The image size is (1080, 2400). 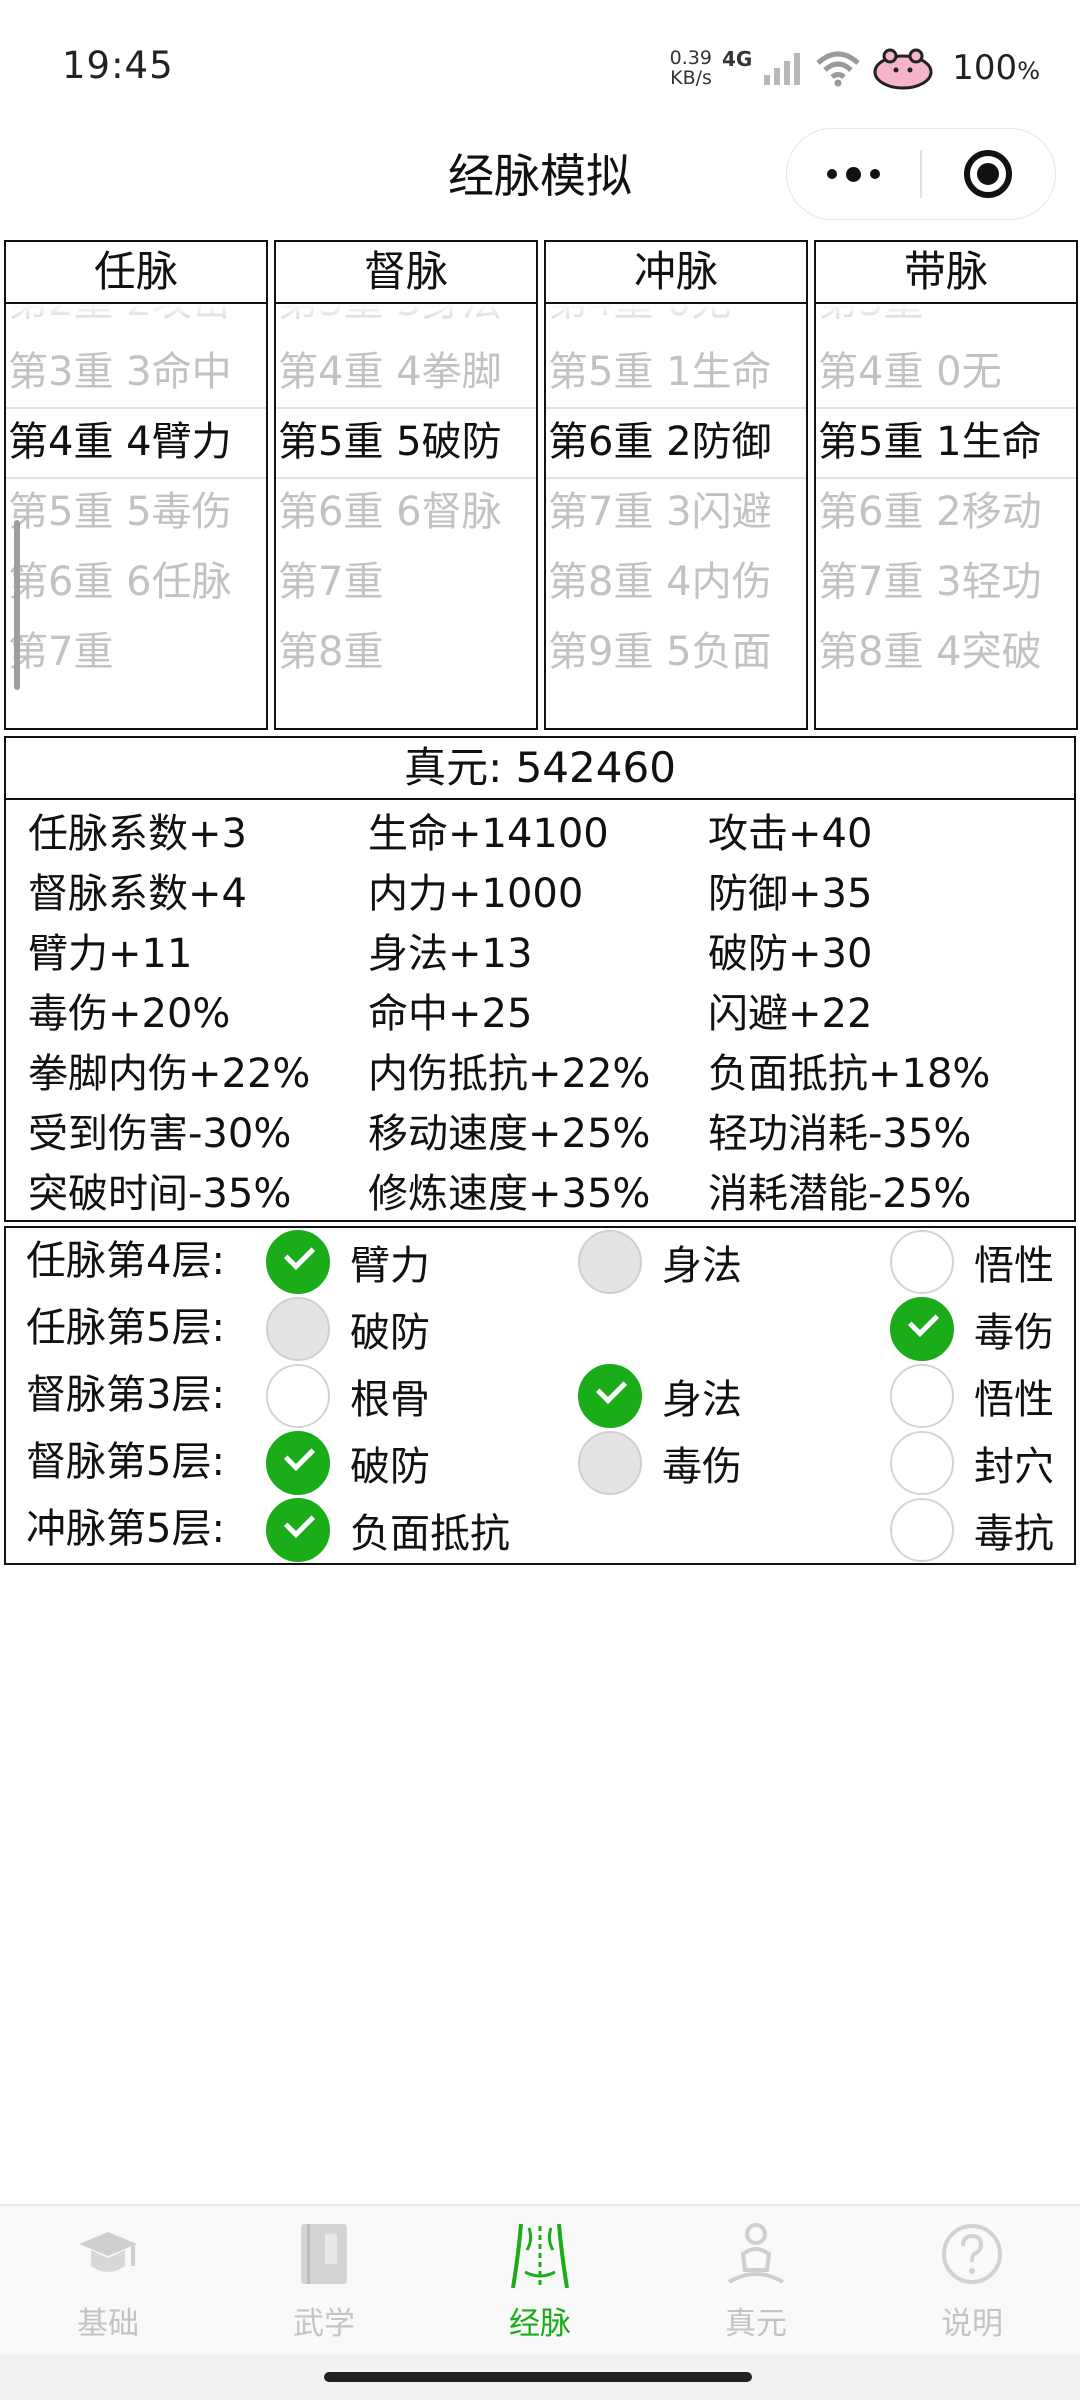 I want to click on status-indicators: 0.39 KB/s 4G 100%, so click(x=855, y=68).